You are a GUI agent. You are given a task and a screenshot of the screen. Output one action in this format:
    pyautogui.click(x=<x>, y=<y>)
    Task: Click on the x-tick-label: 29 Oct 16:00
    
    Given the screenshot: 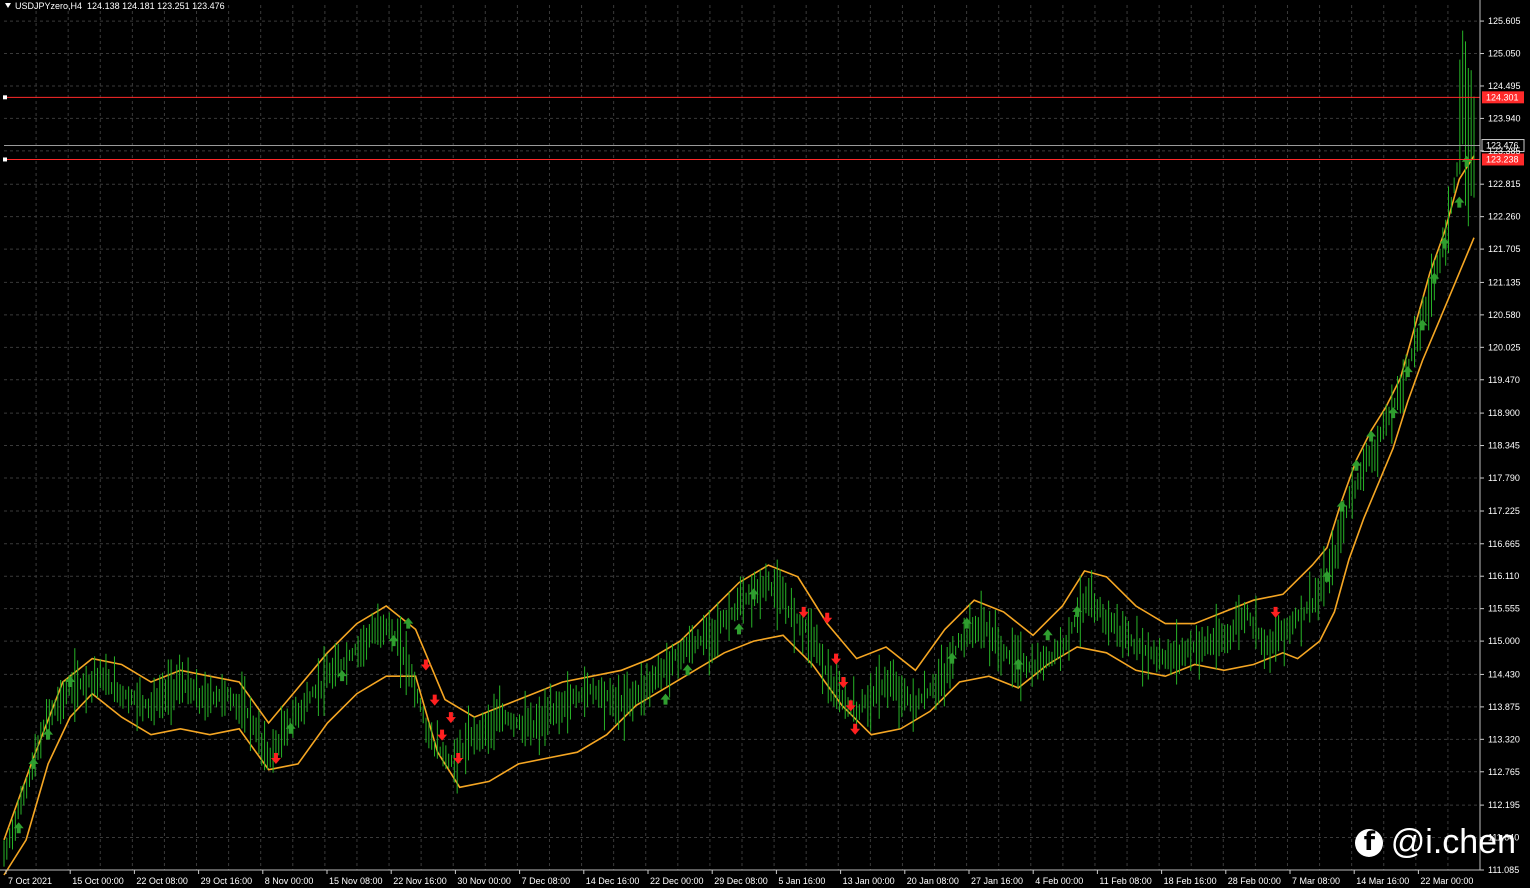 What is the action you would take?
    pyautogui.click(x=227, y=881)
    